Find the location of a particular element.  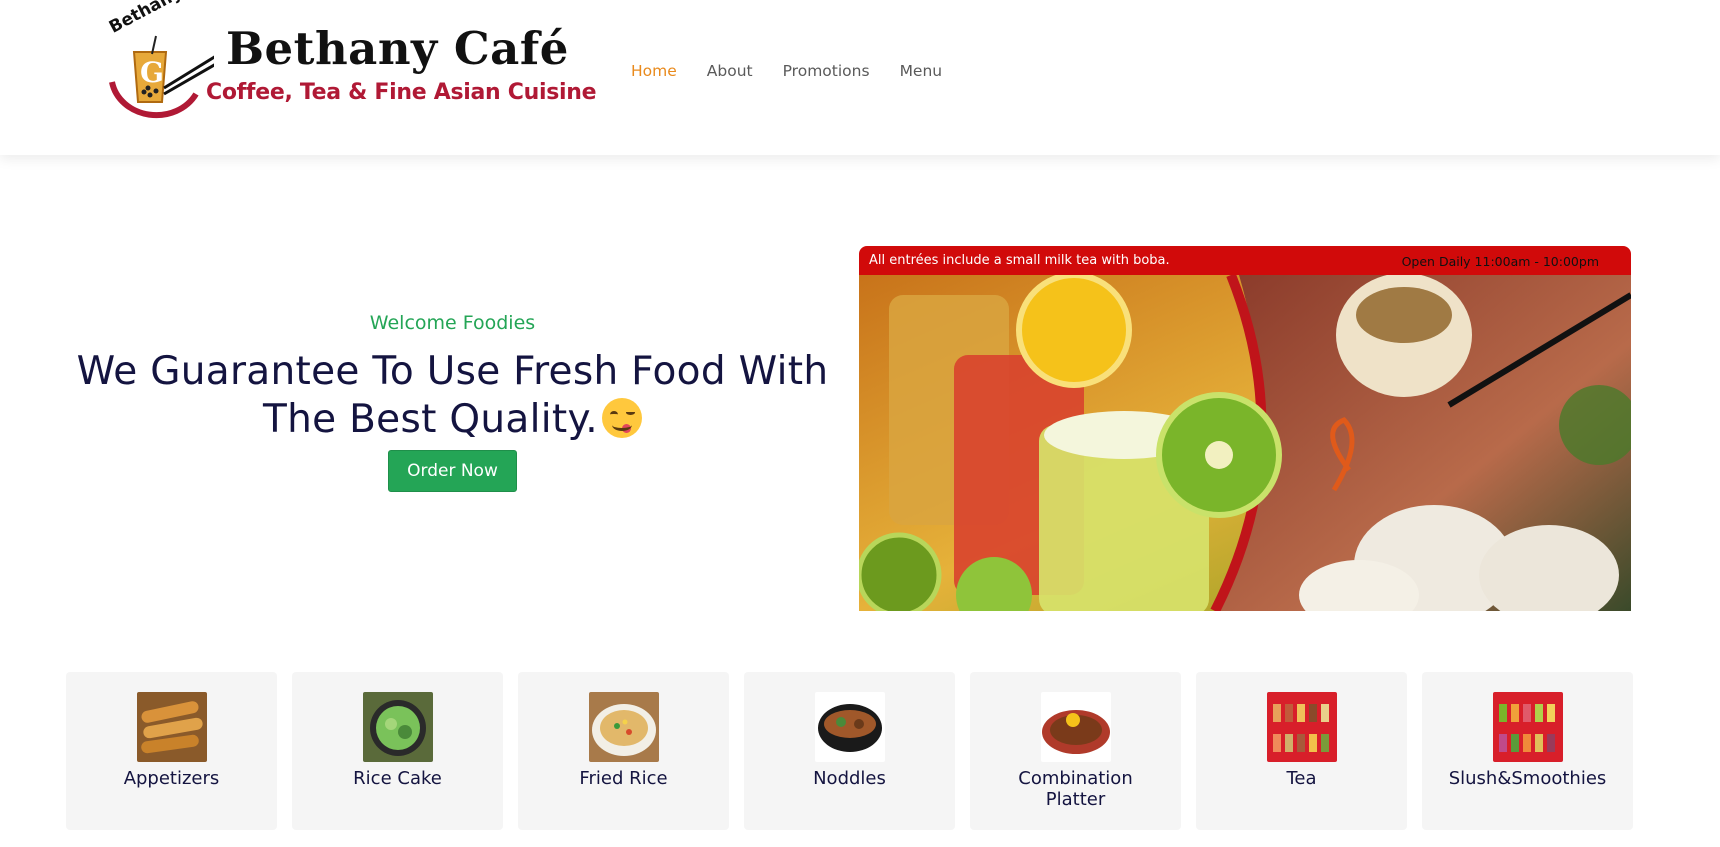

category-card-combination-platter: Combination Platter is located at coordinates (1075, 751).